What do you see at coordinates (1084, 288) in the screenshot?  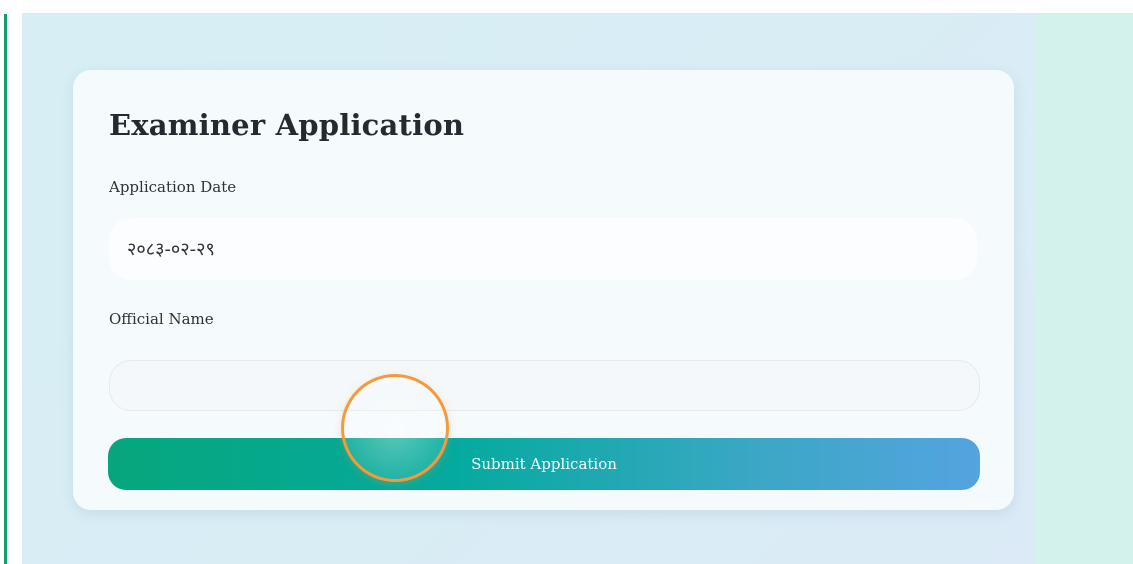 I see `side-panel-strip` at bounding box center [1084, 288].